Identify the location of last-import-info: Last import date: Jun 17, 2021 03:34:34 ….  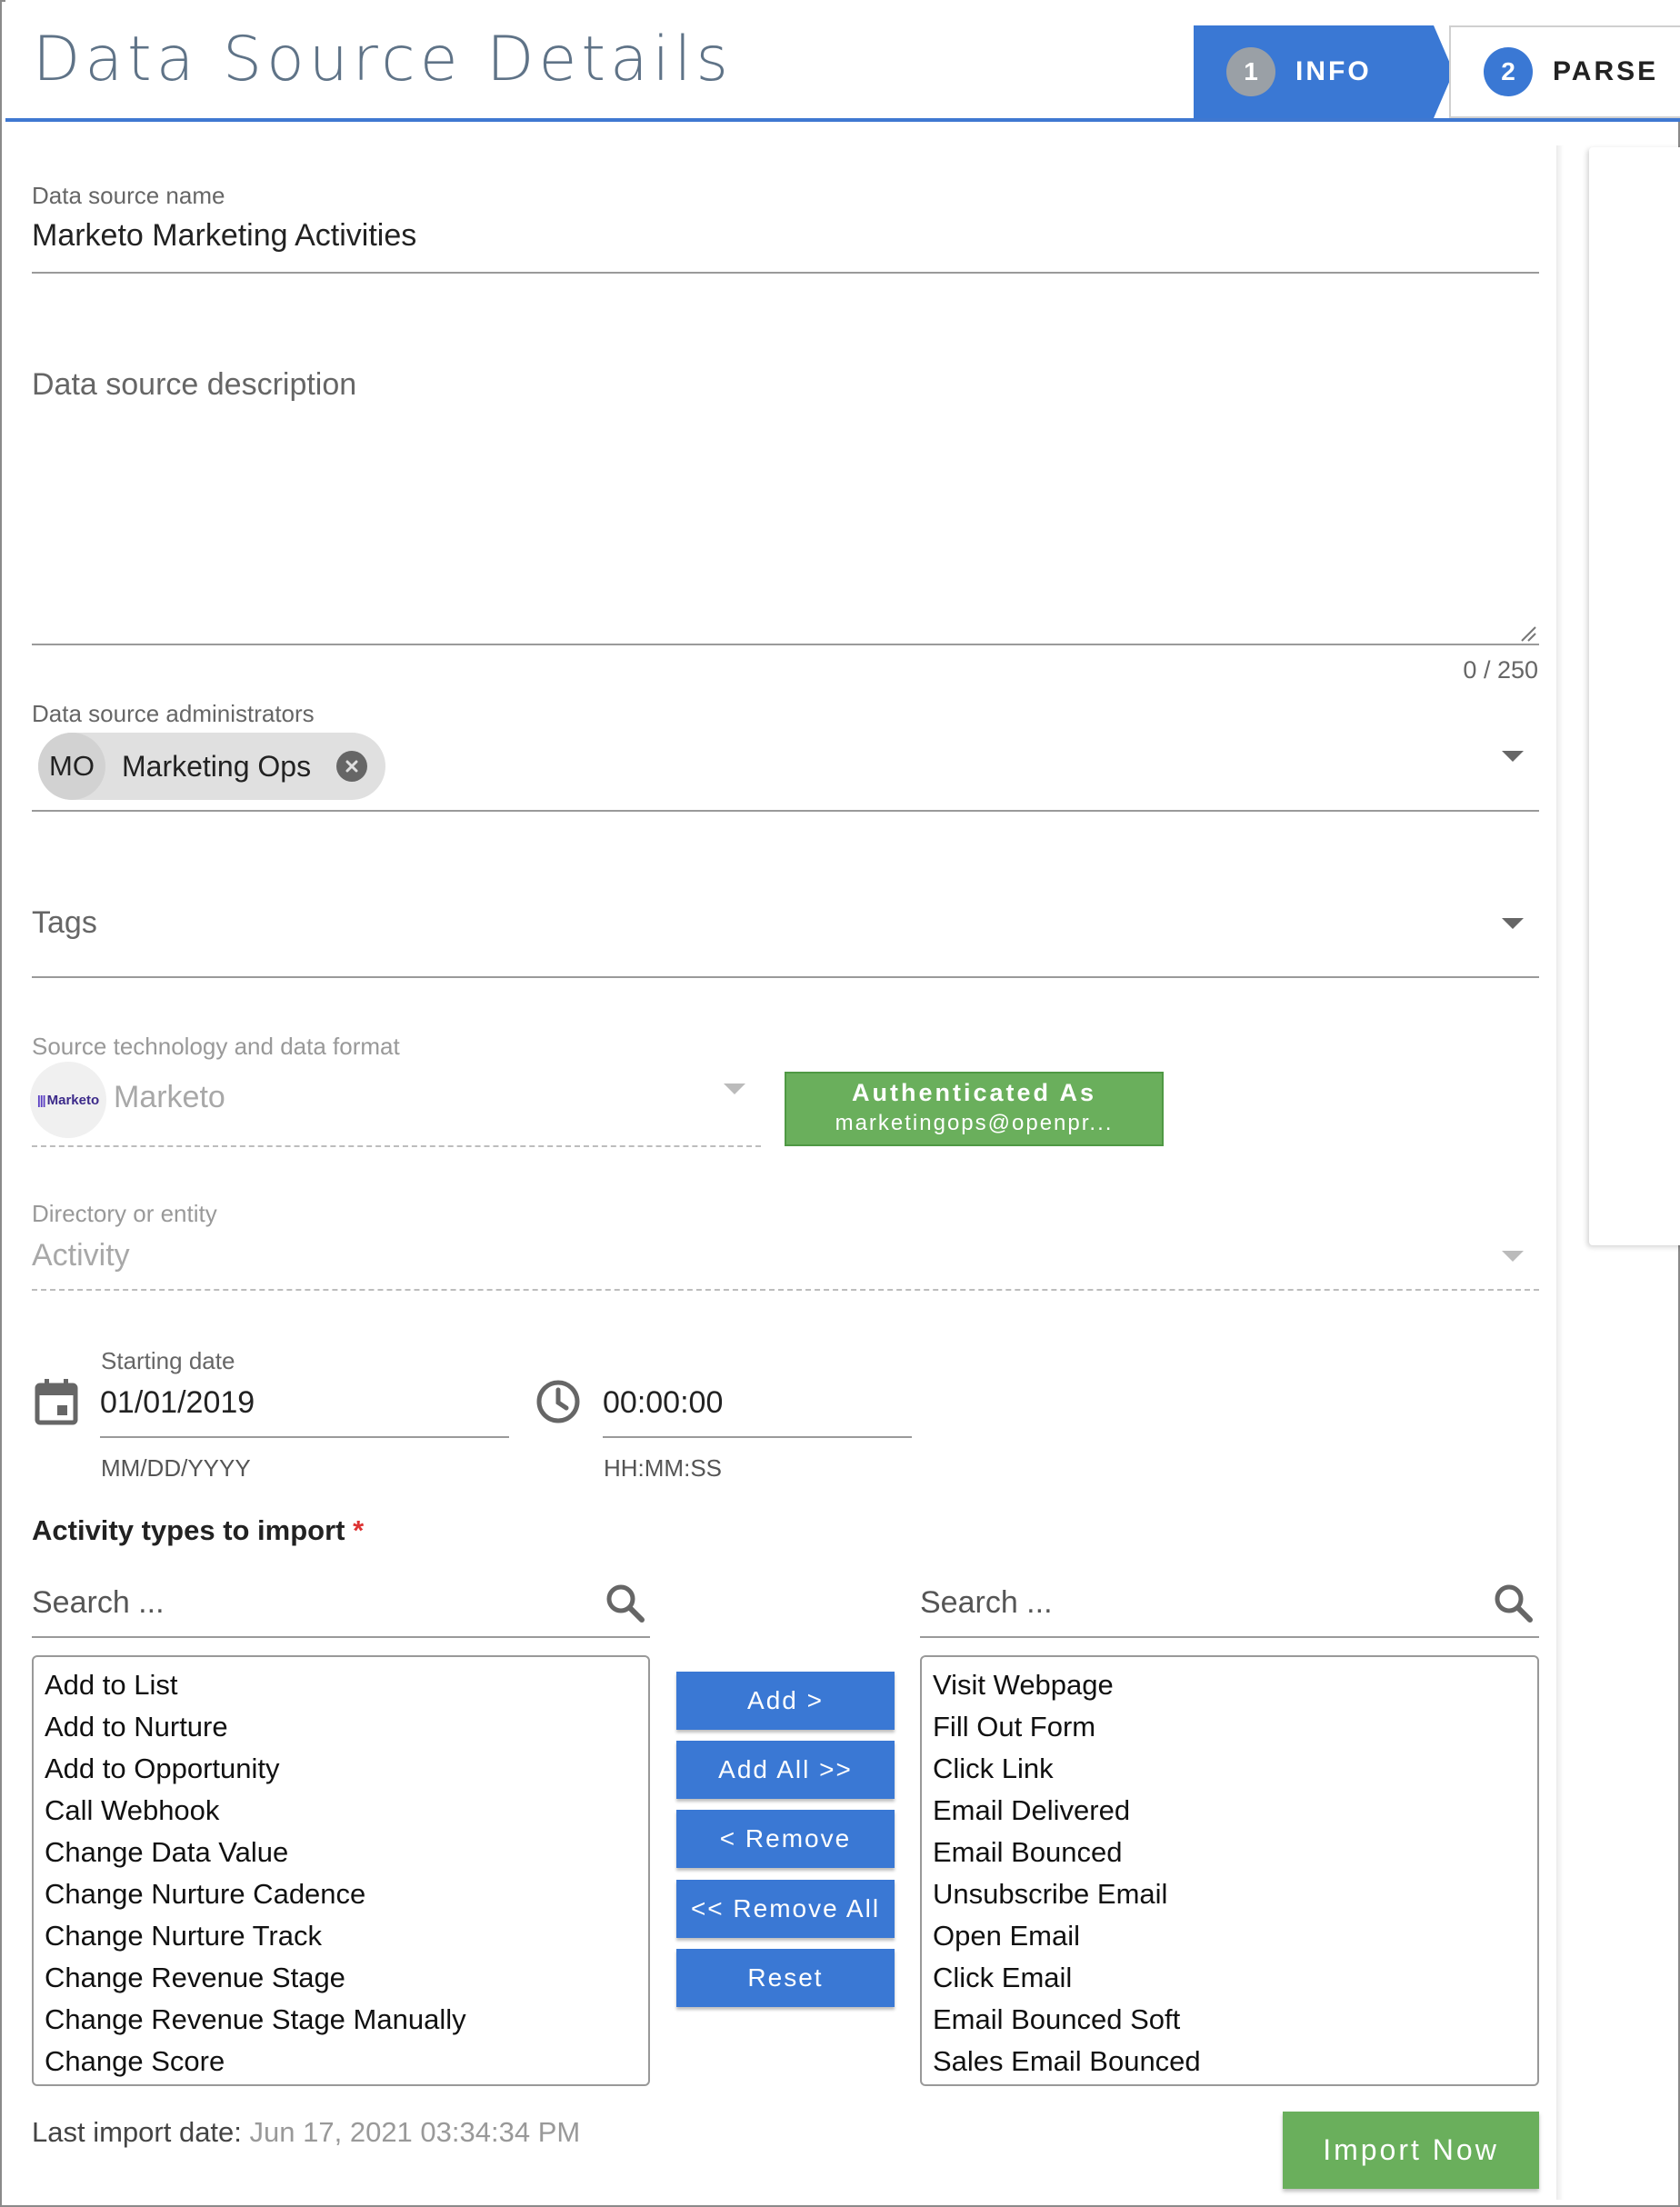
(306, 2132).